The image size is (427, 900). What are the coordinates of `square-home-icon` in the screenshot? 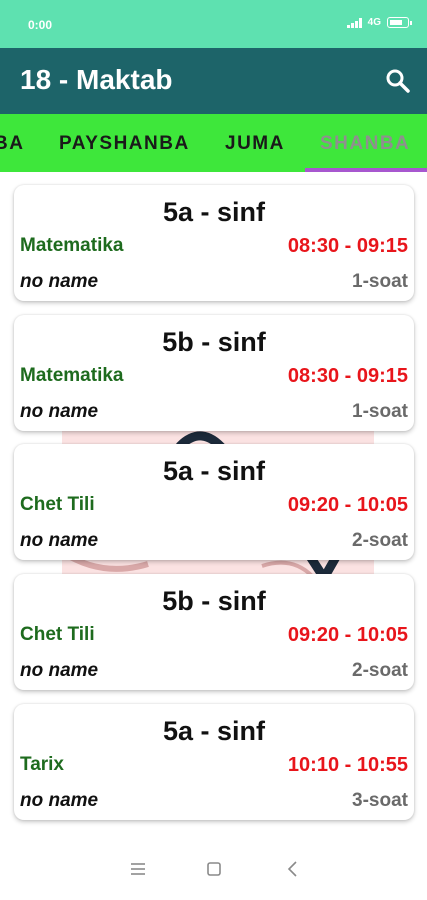 It's located at (214, 869).